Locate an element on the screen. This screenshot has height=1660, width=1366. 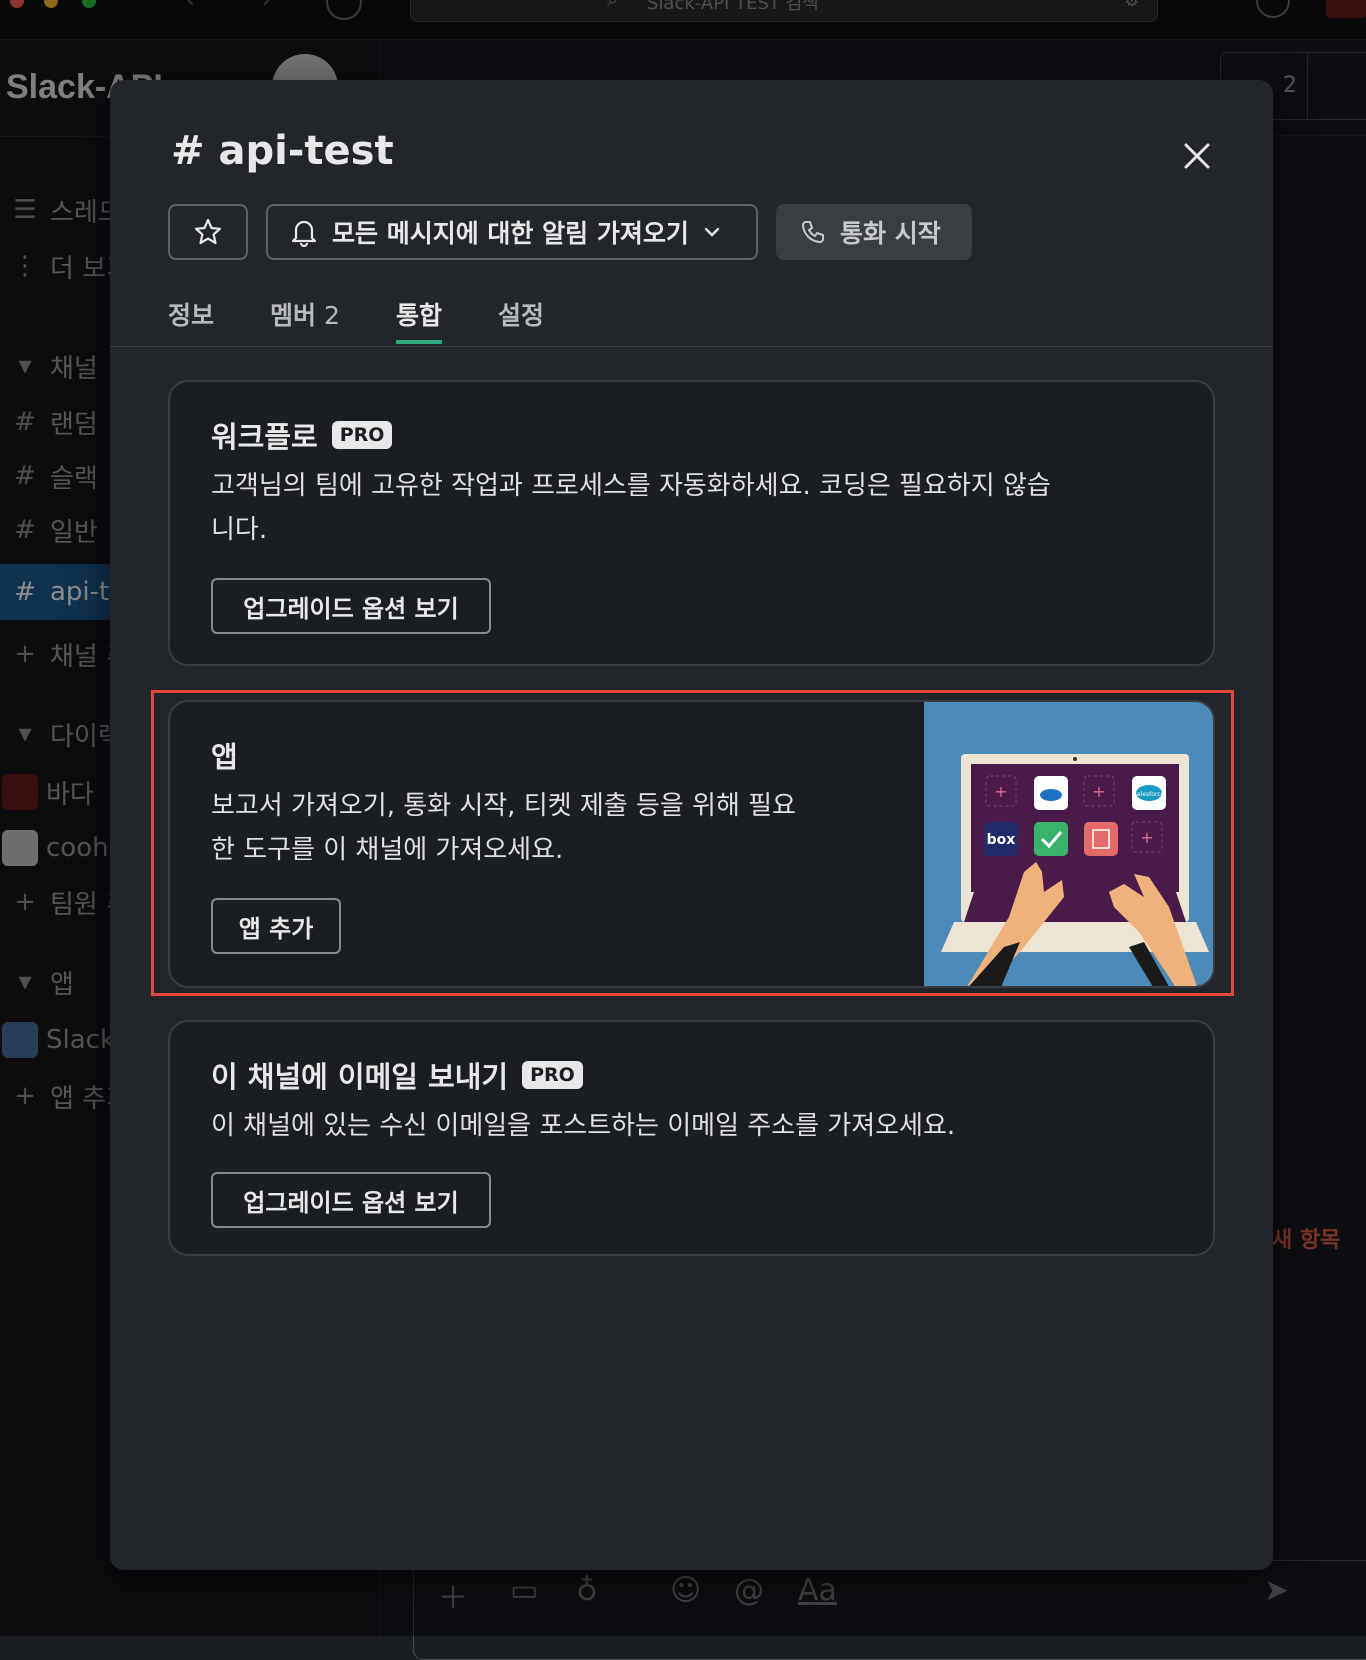
start-call-button: 통화 시작 is located at coordinates (874, 232).